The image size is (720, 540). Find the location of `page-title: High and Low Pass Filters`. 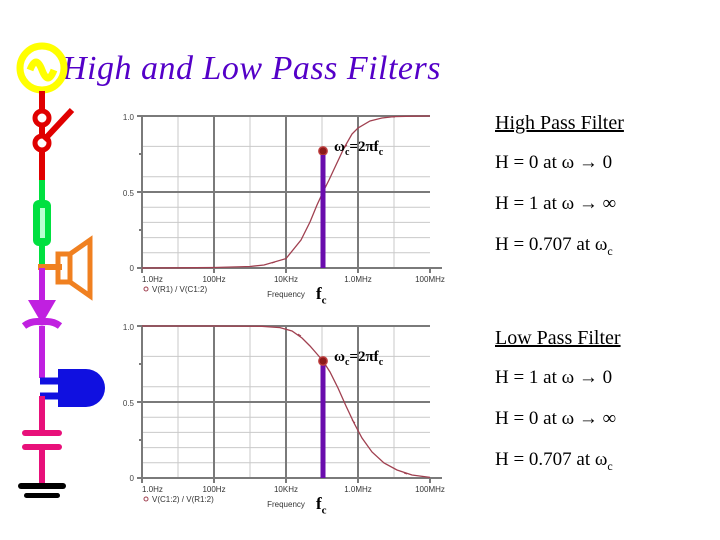

page-title: High and Low Pass Filters is located at coordinates (251, 68).